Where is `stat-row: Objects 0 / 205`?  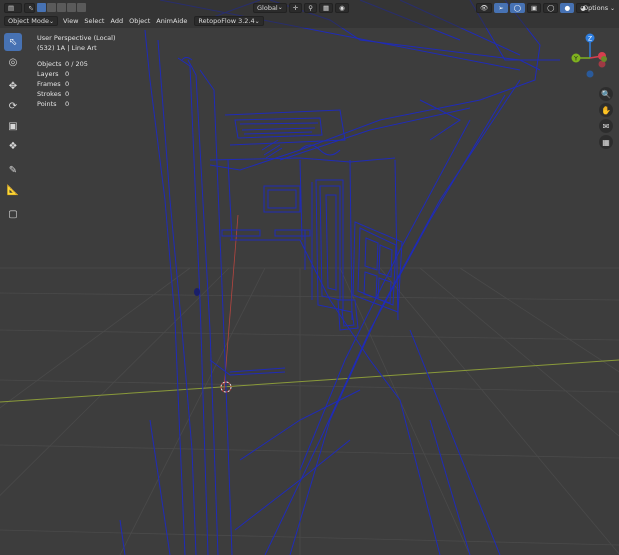 stat-row: Objects 0 / 205 is located at coordinates (62, 64).